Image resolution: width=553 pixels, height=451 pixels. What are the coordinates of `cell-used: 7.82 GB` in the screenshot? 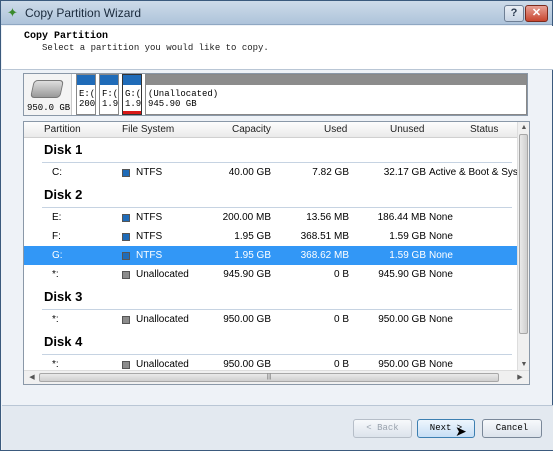 It's located at (330, 172).